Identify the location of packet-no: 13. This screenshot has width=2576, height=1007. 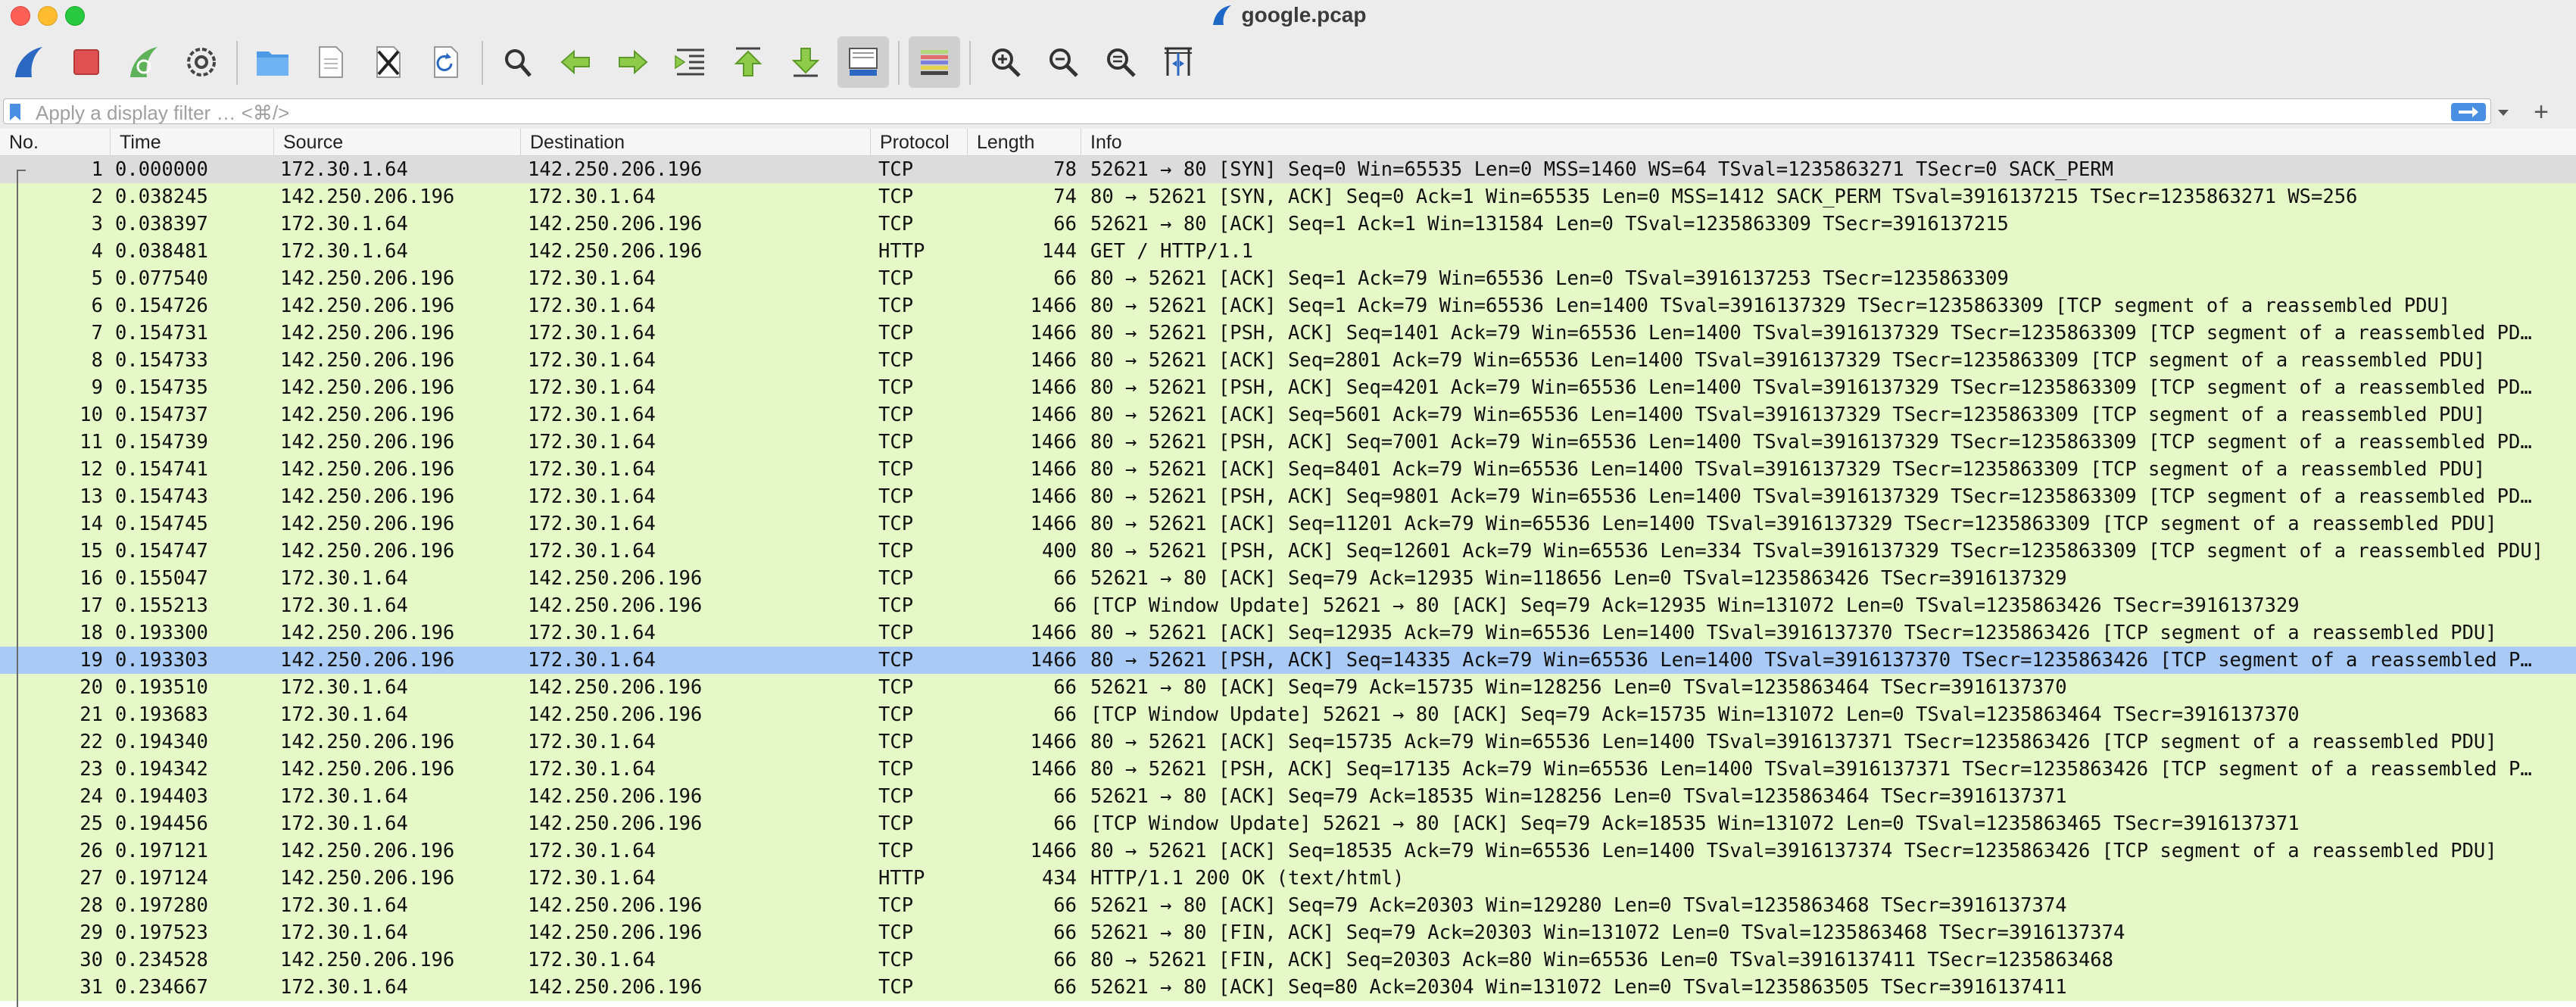
(91, 496).